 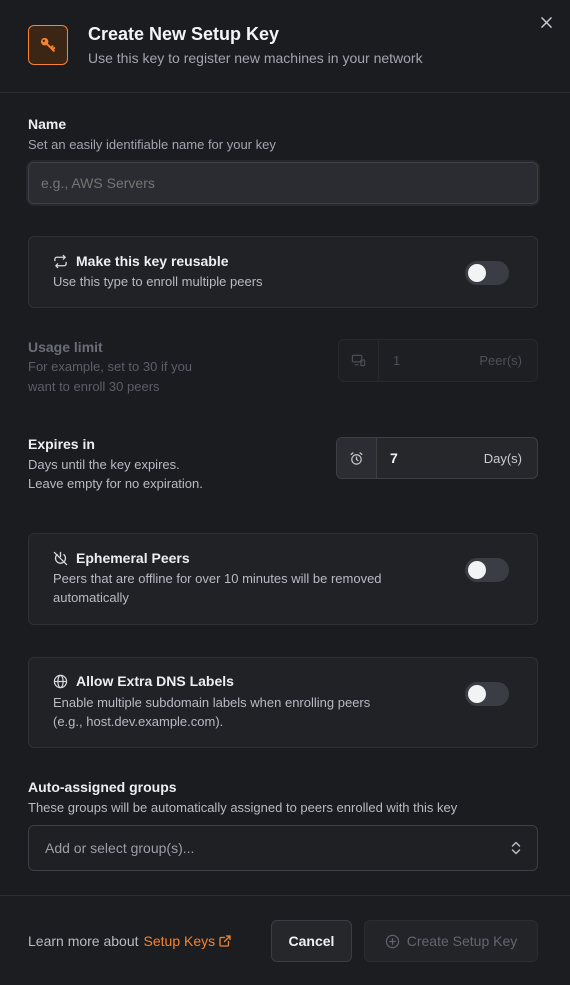 I want to click on ephemeral-toggle, so click(x=487, y=570).